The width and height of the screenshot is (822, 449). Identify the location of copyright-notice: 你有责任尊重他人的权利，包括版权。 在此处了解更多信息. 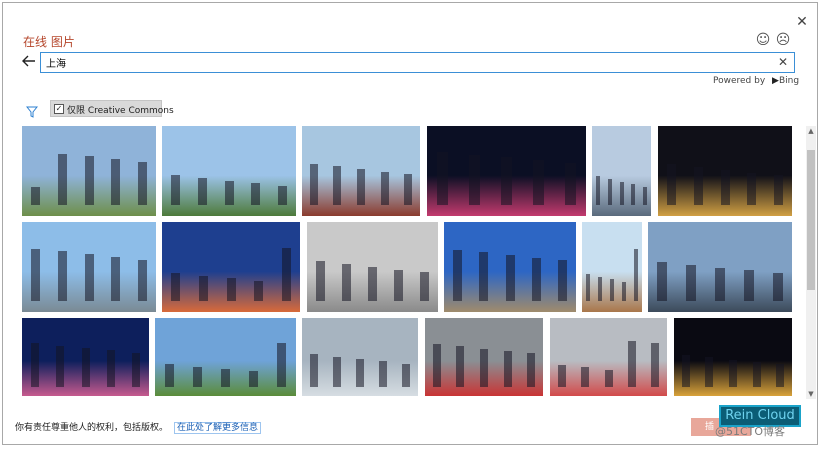
(138, 427).